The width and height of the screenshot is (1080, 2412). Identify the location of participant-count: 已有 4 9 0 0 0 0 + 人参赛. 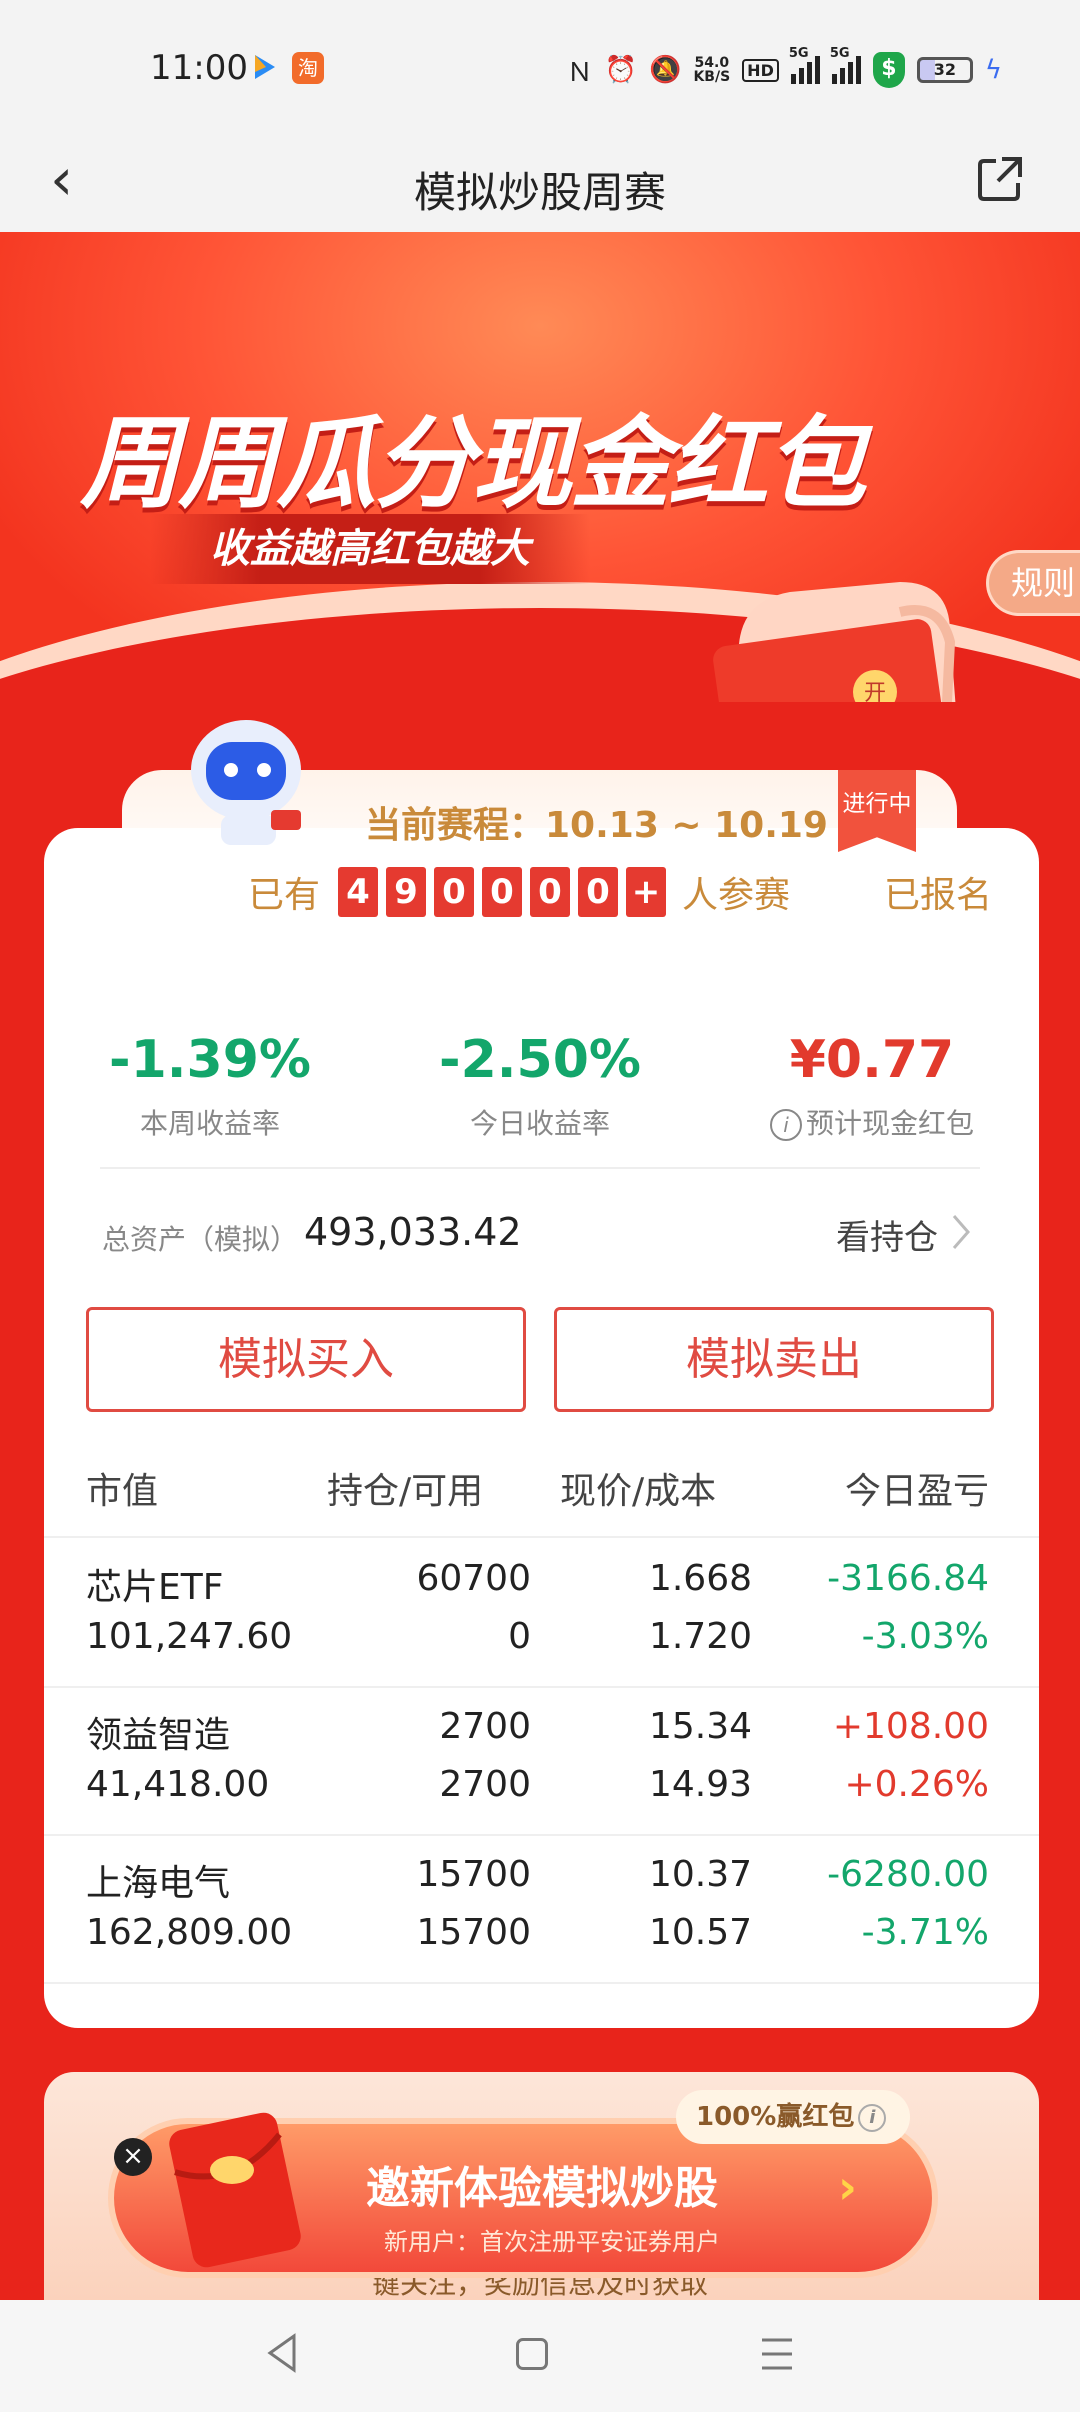
(519, 892).